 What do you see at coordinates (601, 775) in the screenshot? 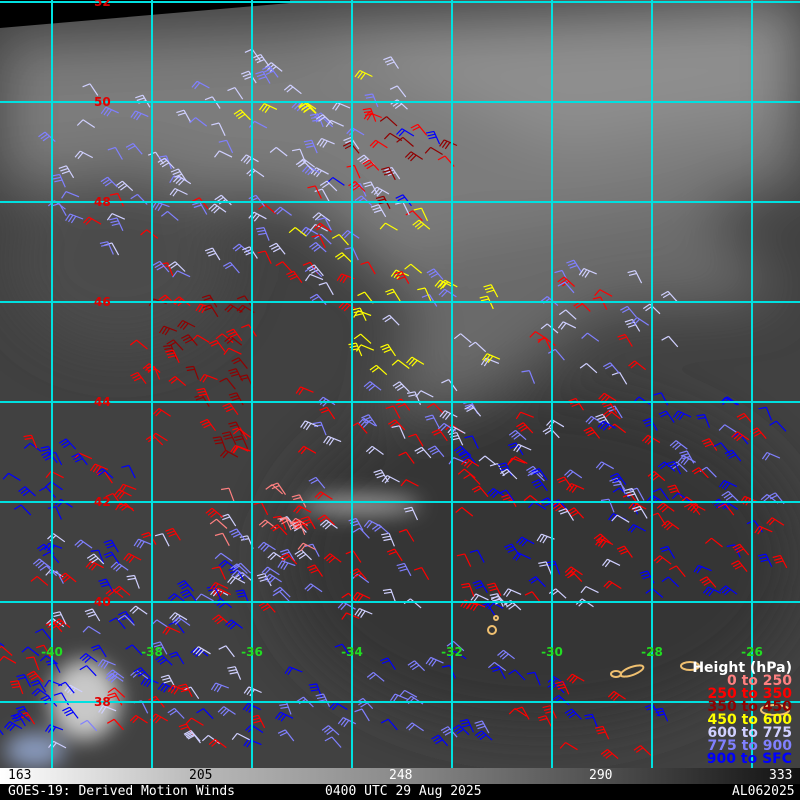
I see `colorbar-tick: 290` at bounding box center [601, 775].